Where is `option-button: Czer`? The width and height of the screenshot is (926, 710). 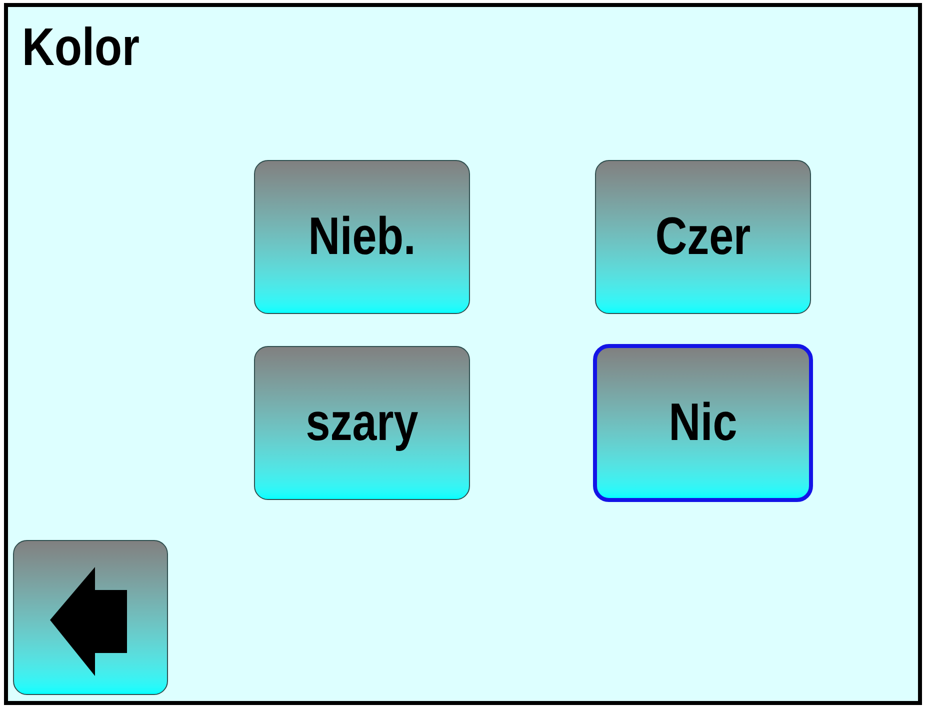 option-button: Czer is located at coordinates (703, 237).